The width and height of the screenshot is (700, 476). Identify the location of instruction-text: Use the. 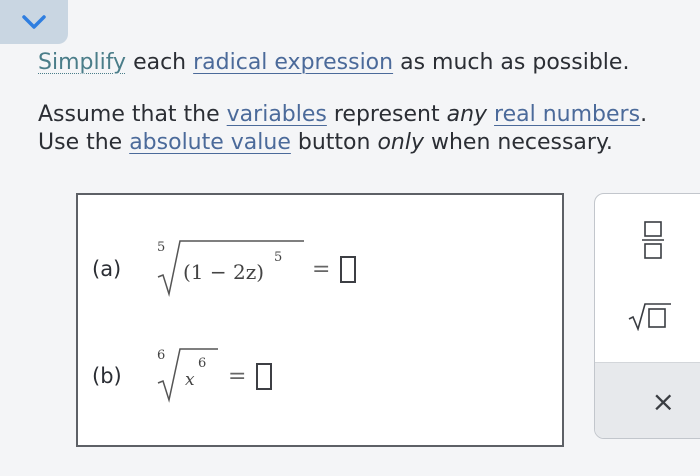
(84, 142).